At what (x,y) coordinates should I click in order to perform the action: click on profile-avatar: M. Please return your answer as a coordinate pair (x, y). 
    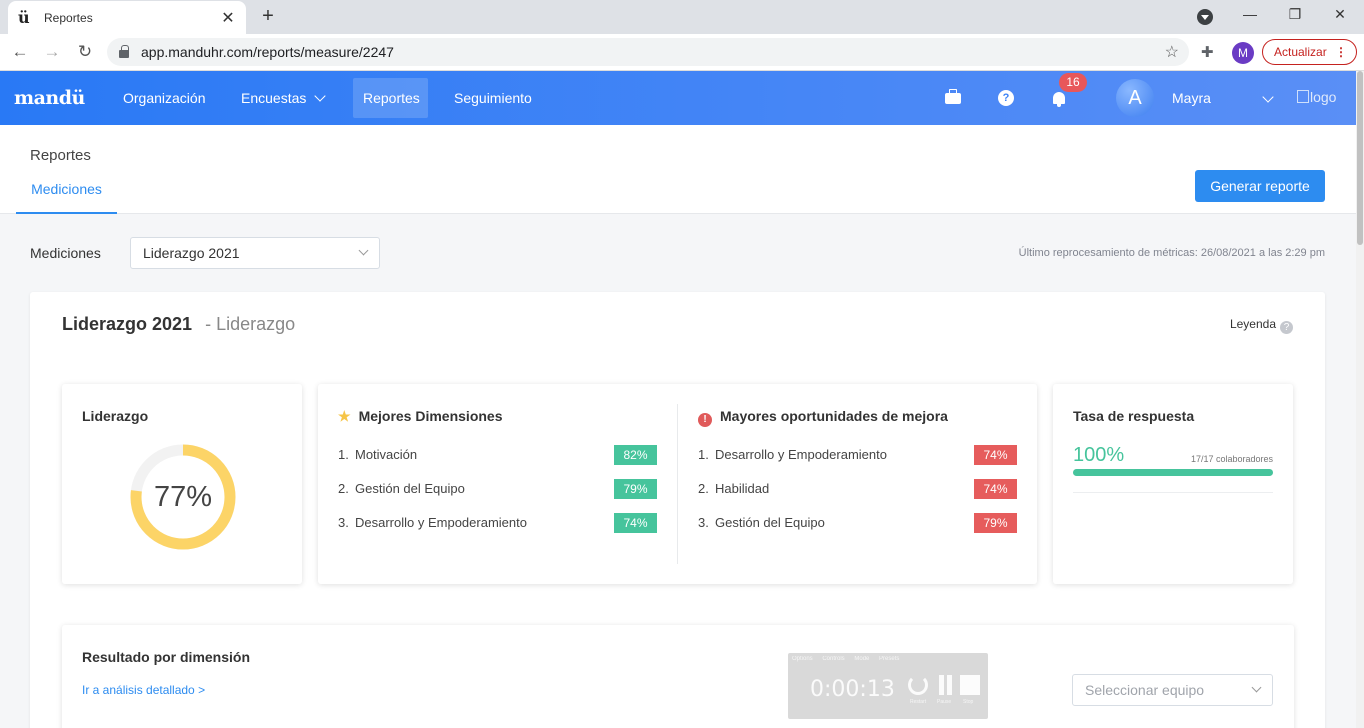
    Looking at the image, I should click on (1243, 53).